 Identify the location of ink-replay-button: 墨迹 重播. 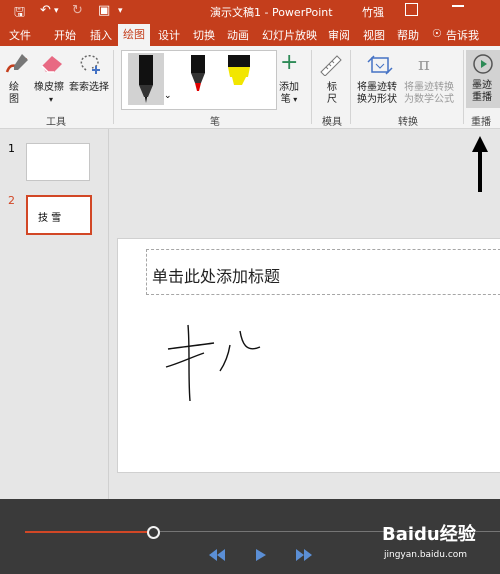
(483, 79).